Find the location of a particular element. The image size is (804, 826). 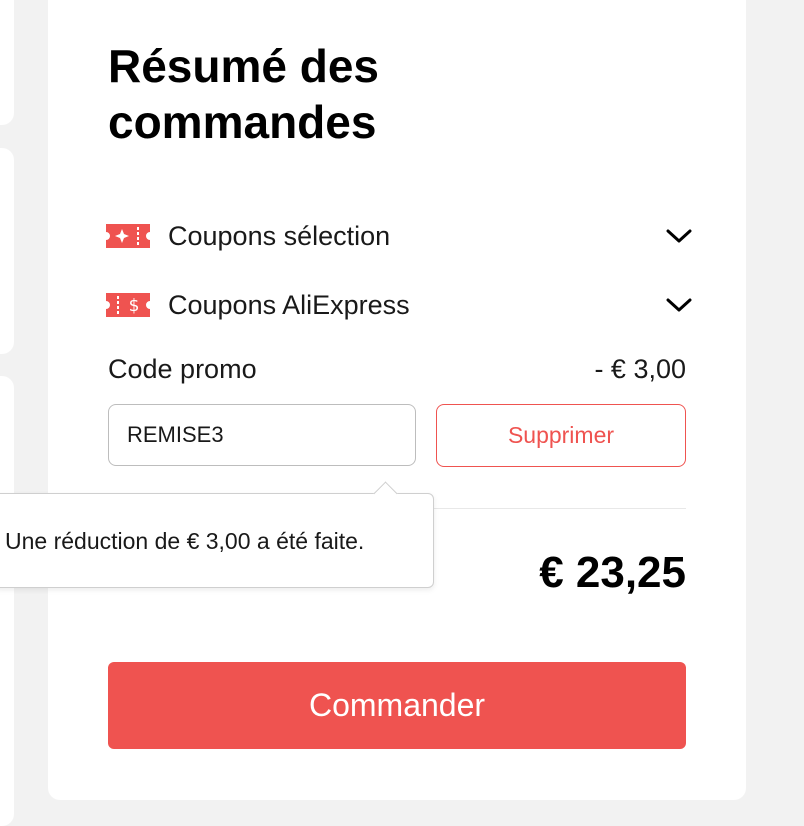

order-summary-title: Résumé des commandes is located at coordinates (244, 94).